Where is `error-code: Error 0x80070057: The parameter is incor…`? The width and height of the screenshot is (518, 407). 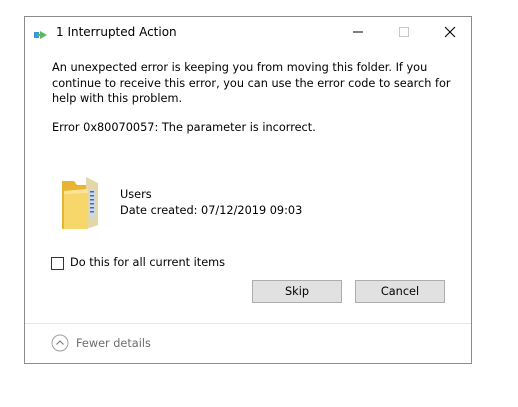 error-code: Error 0x80070057: The parameter is incor… is located at coordinates (184, 127).